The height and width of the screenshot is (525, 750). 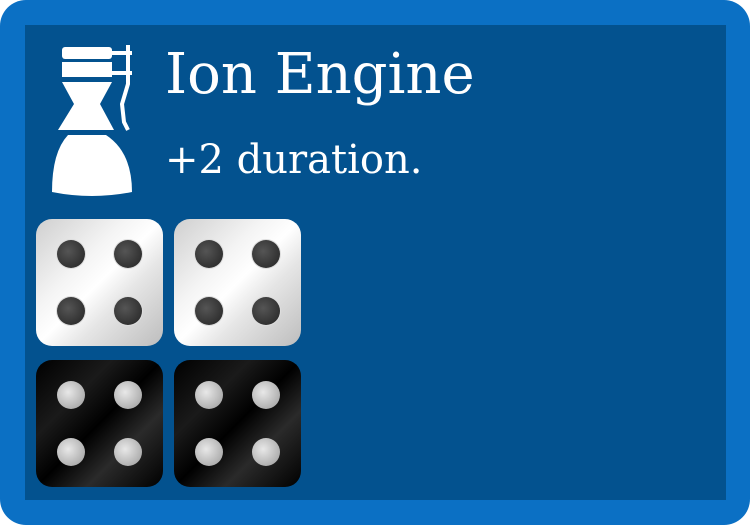 I want to click on card-description: +2 duration., so click(x=294, y=160).